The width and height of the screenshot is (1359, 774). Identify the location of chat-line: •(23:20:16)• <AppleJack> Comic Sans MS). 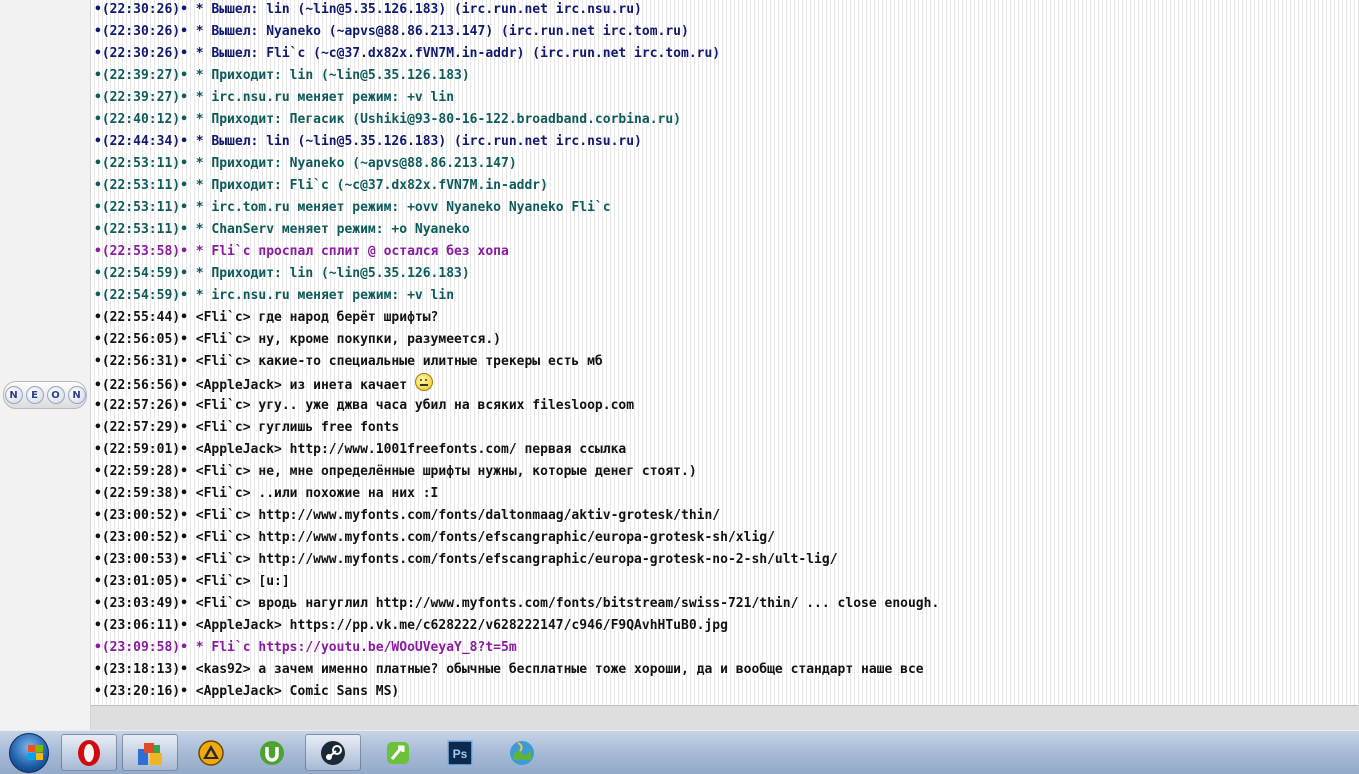
(246, 692).